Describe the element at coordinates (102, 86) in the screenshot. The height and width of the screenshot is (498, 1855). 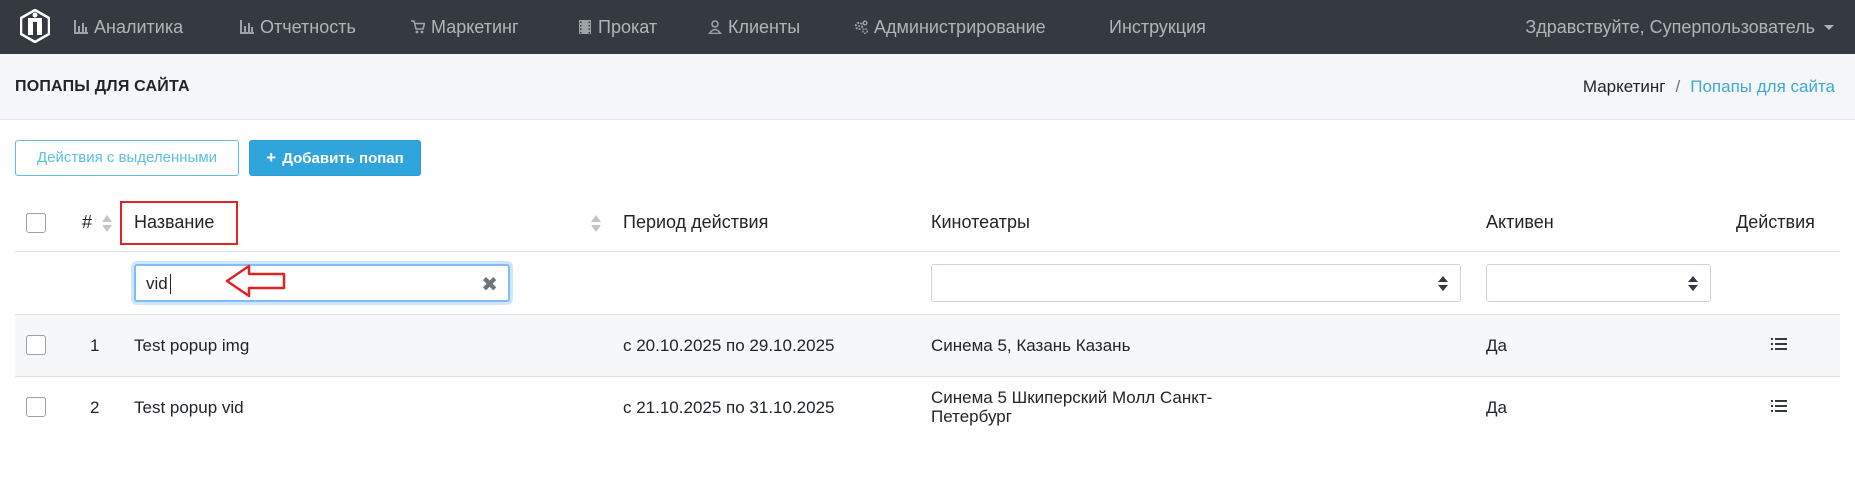
I see `page-title: ПОПАПЫ ДЛЯ САЙТА` at that location.